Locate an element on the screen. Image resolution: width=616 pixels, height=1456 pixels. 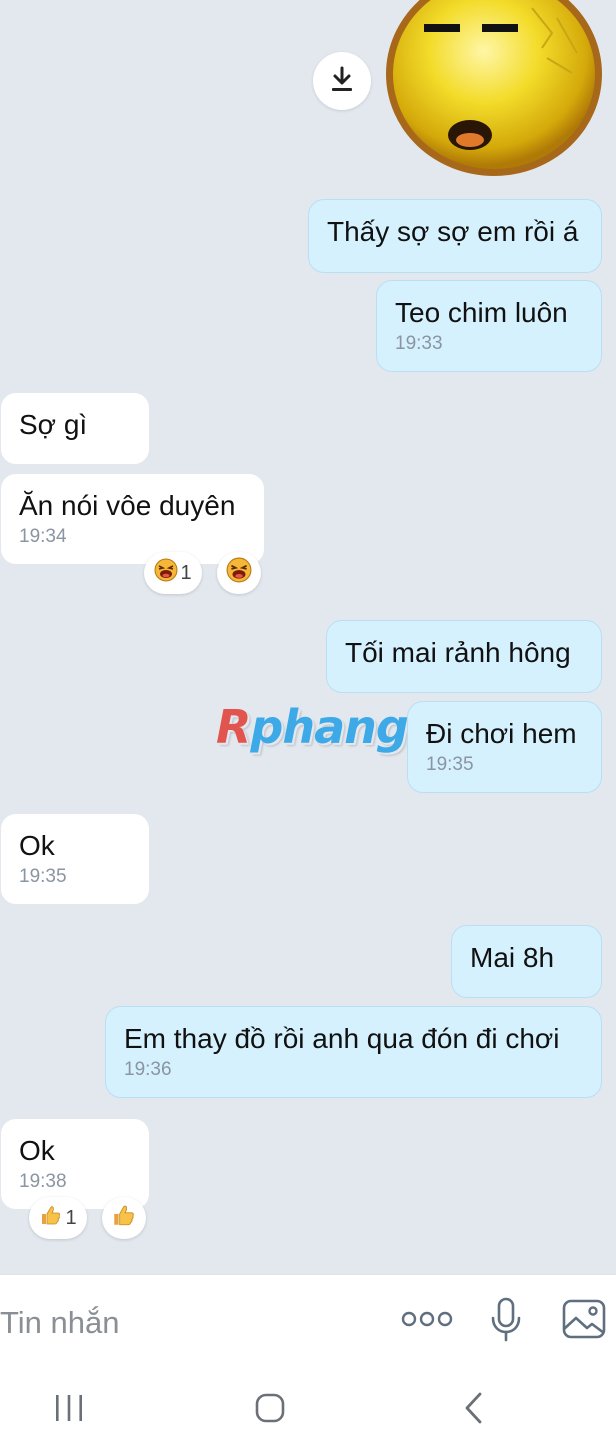
message-bubble: Đi chơi hem 19:35 is located at coordinates (504, 747).